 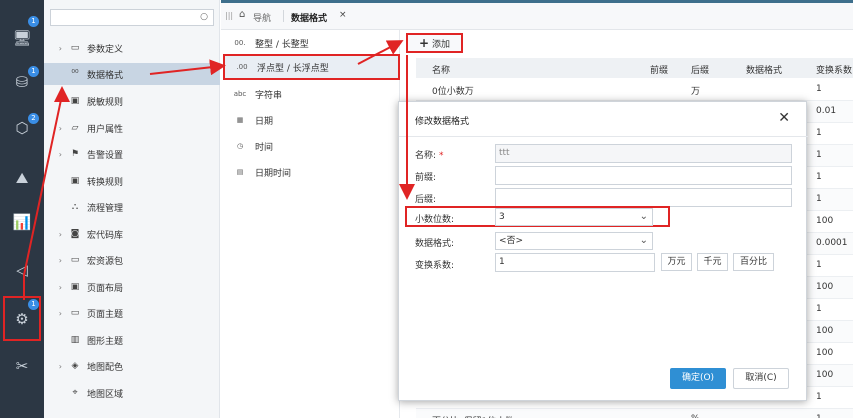 I want to click on suffix-label: 后缀:, so click(x=426, y=200).